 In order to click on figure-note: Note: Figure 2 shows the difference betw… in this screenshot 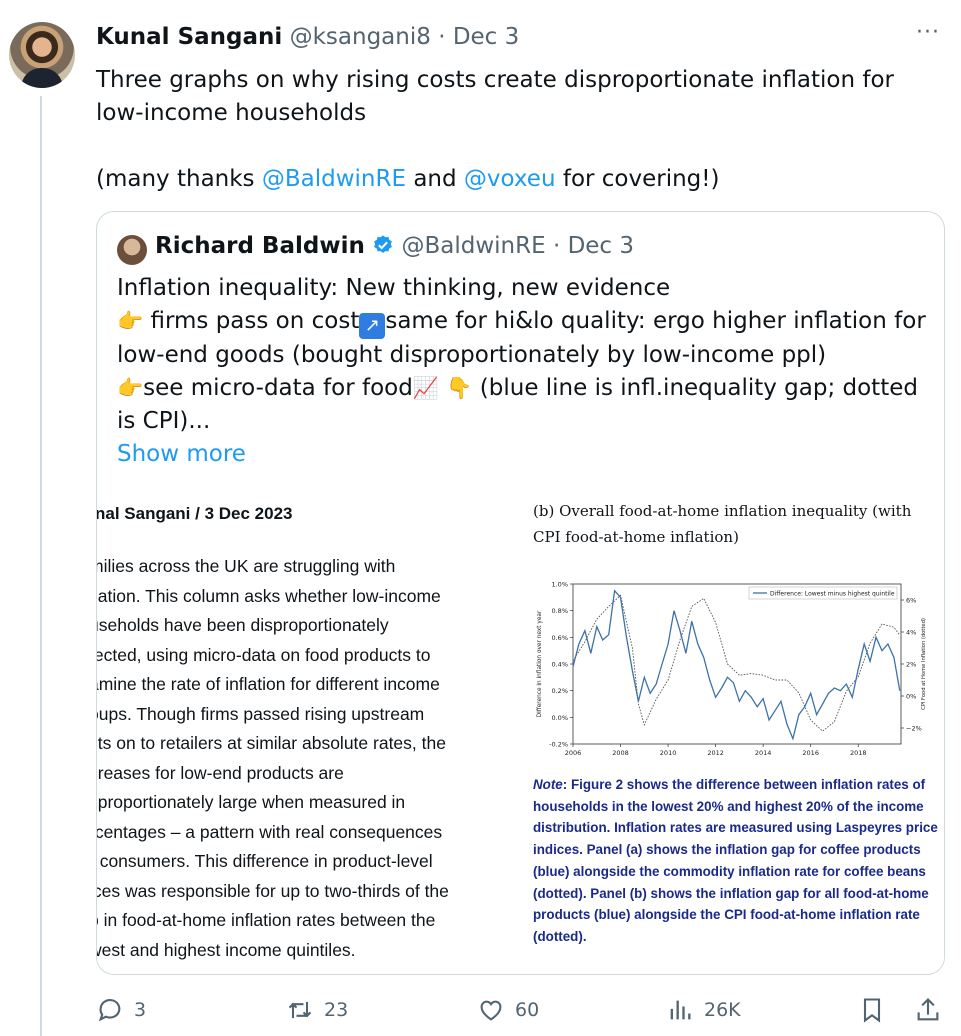, I will do `click(735, 860)`.